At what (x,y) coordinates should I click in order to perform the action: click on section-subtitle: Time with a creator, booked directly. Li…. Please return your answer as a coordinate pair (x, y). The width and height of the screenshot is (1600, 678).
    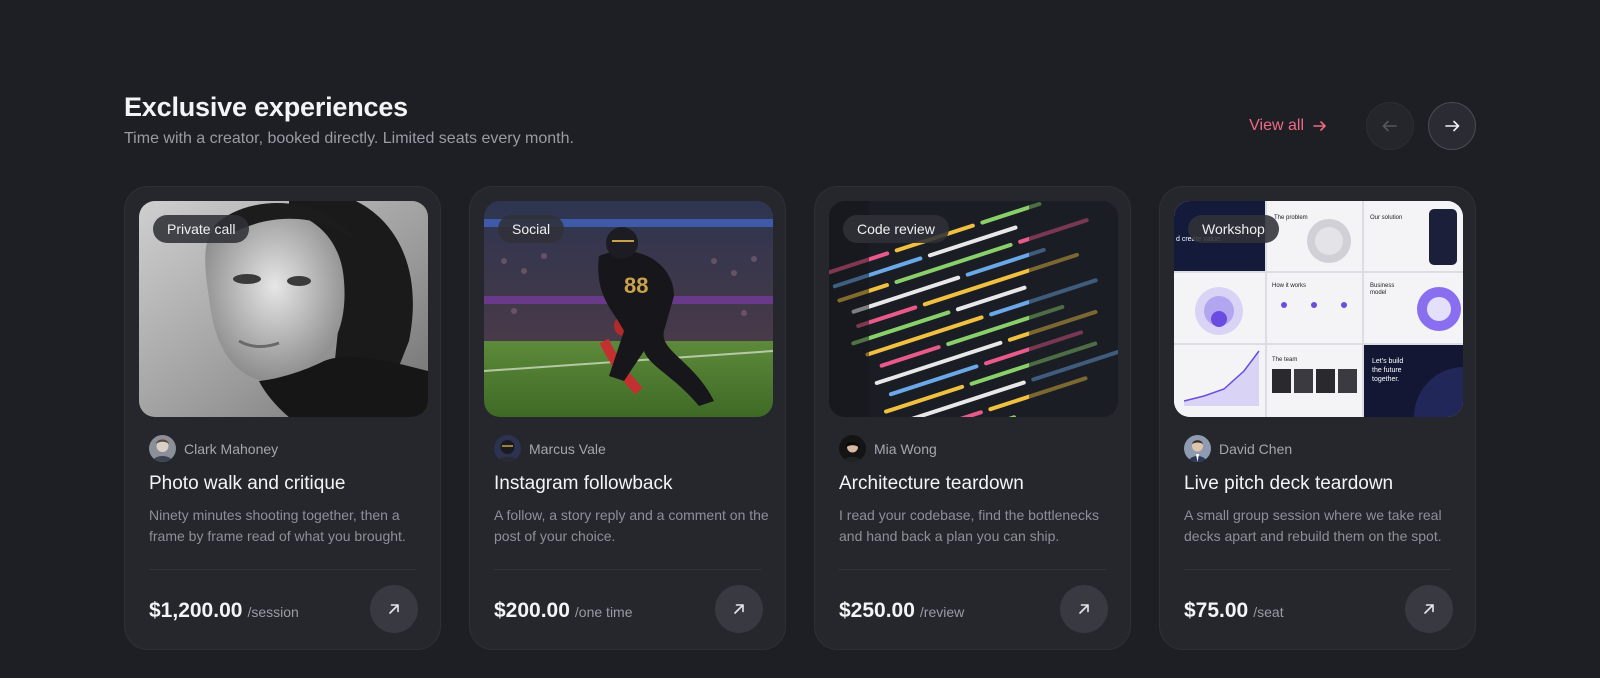
    Looking at the image, I should click on (349, 138).